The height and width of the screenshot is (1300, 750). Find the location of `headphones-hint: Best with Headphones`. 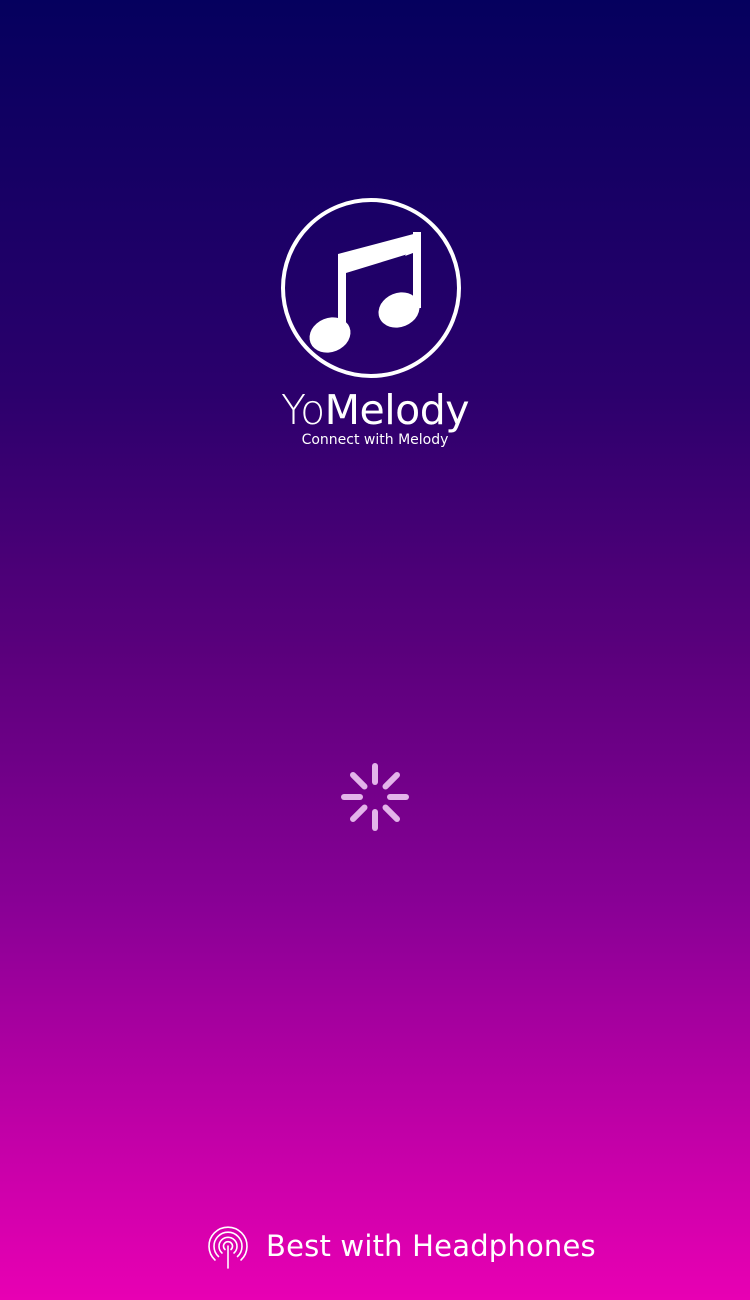

headphones-hint: Best with Headphones is located at coordinates (400, 1246).